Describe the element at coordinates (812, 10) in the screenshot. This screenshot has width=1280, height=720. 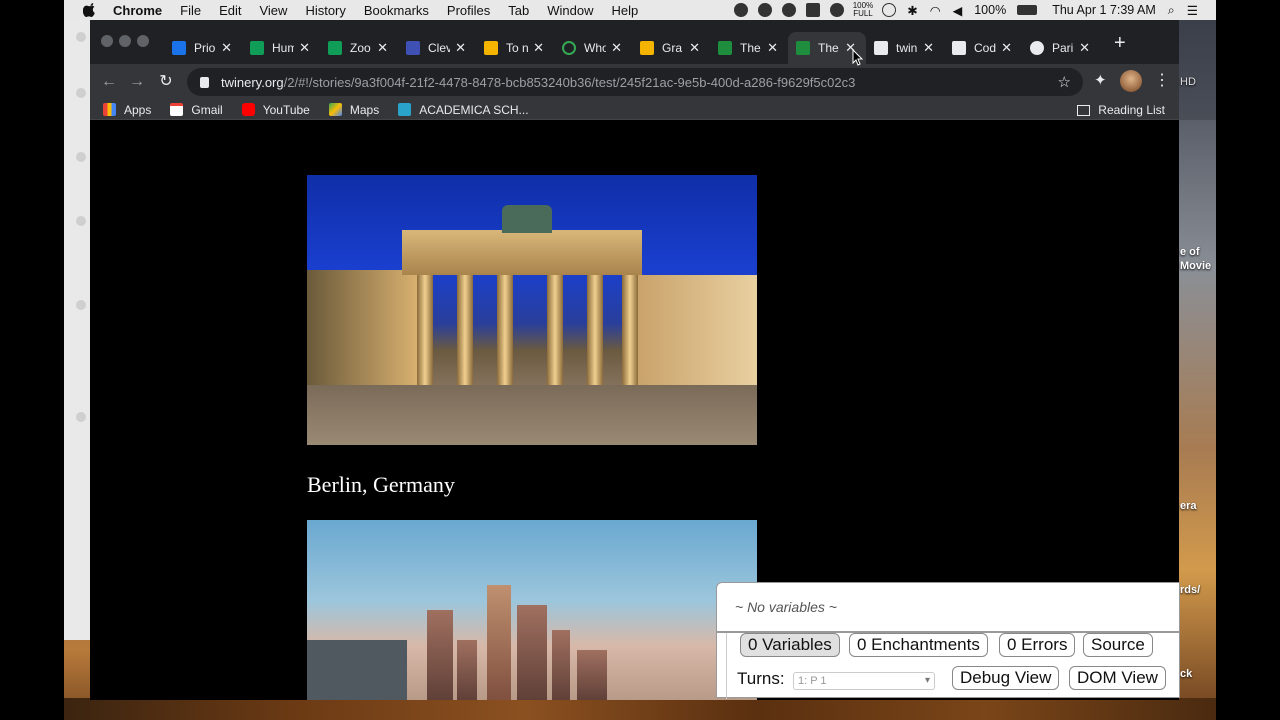
I see `bitdefender-icon` at that location.